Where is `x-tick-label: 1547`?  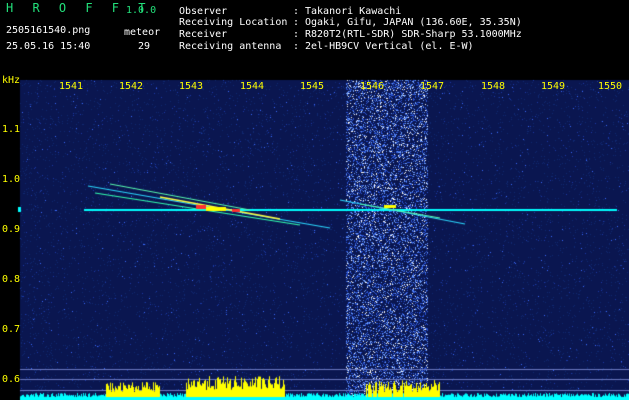 x-tick-label: 1547 is located at coordinates (432, 86).